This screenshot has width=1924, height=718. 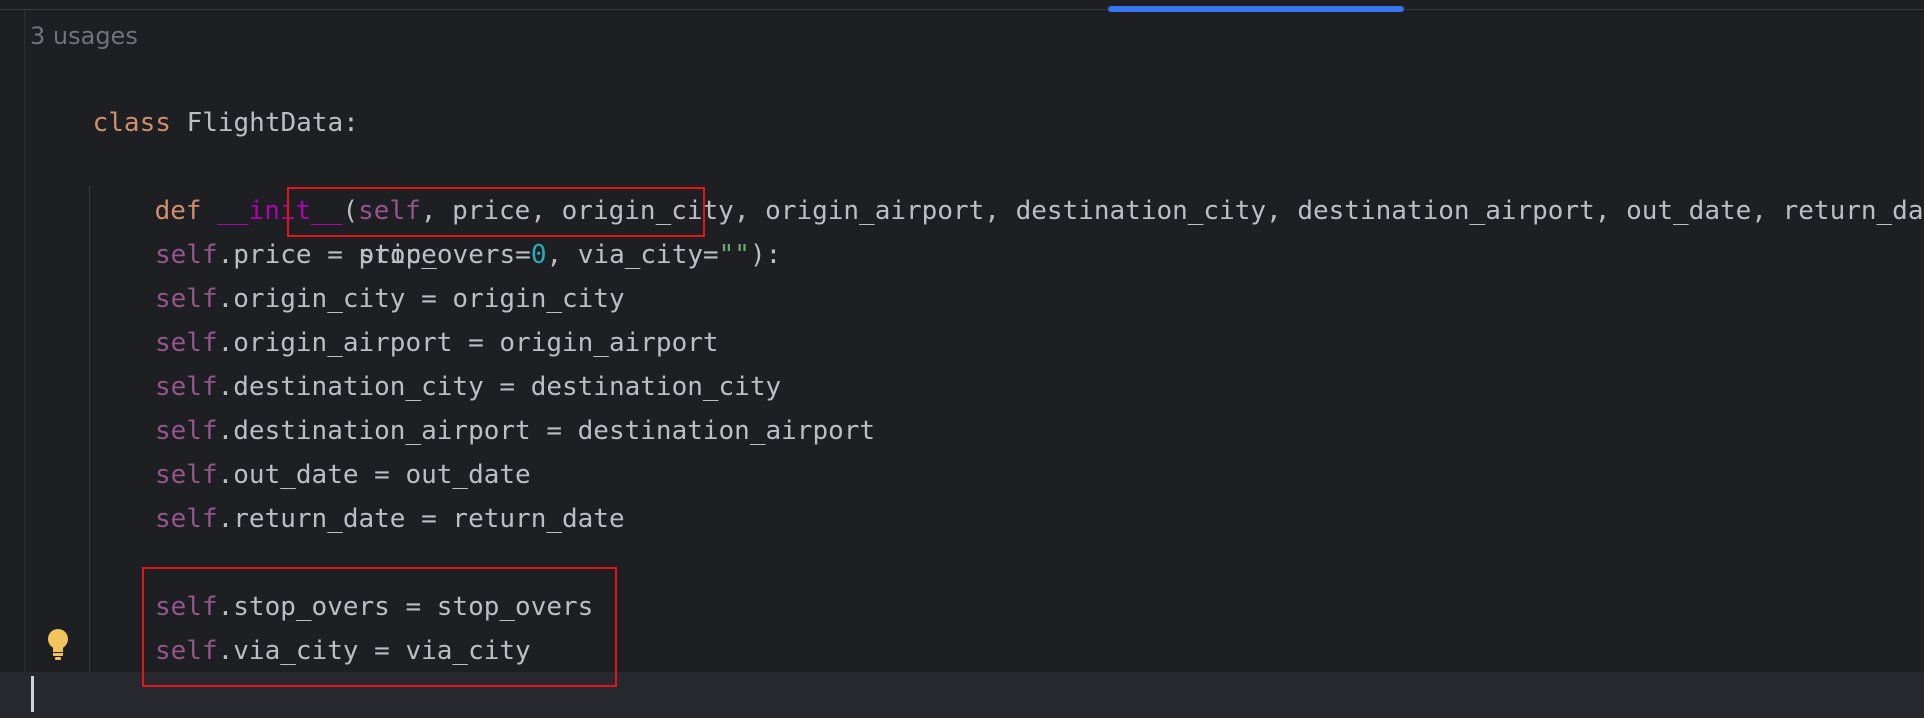 I want to click on keyword-def: def, so click(x=178, y=211).